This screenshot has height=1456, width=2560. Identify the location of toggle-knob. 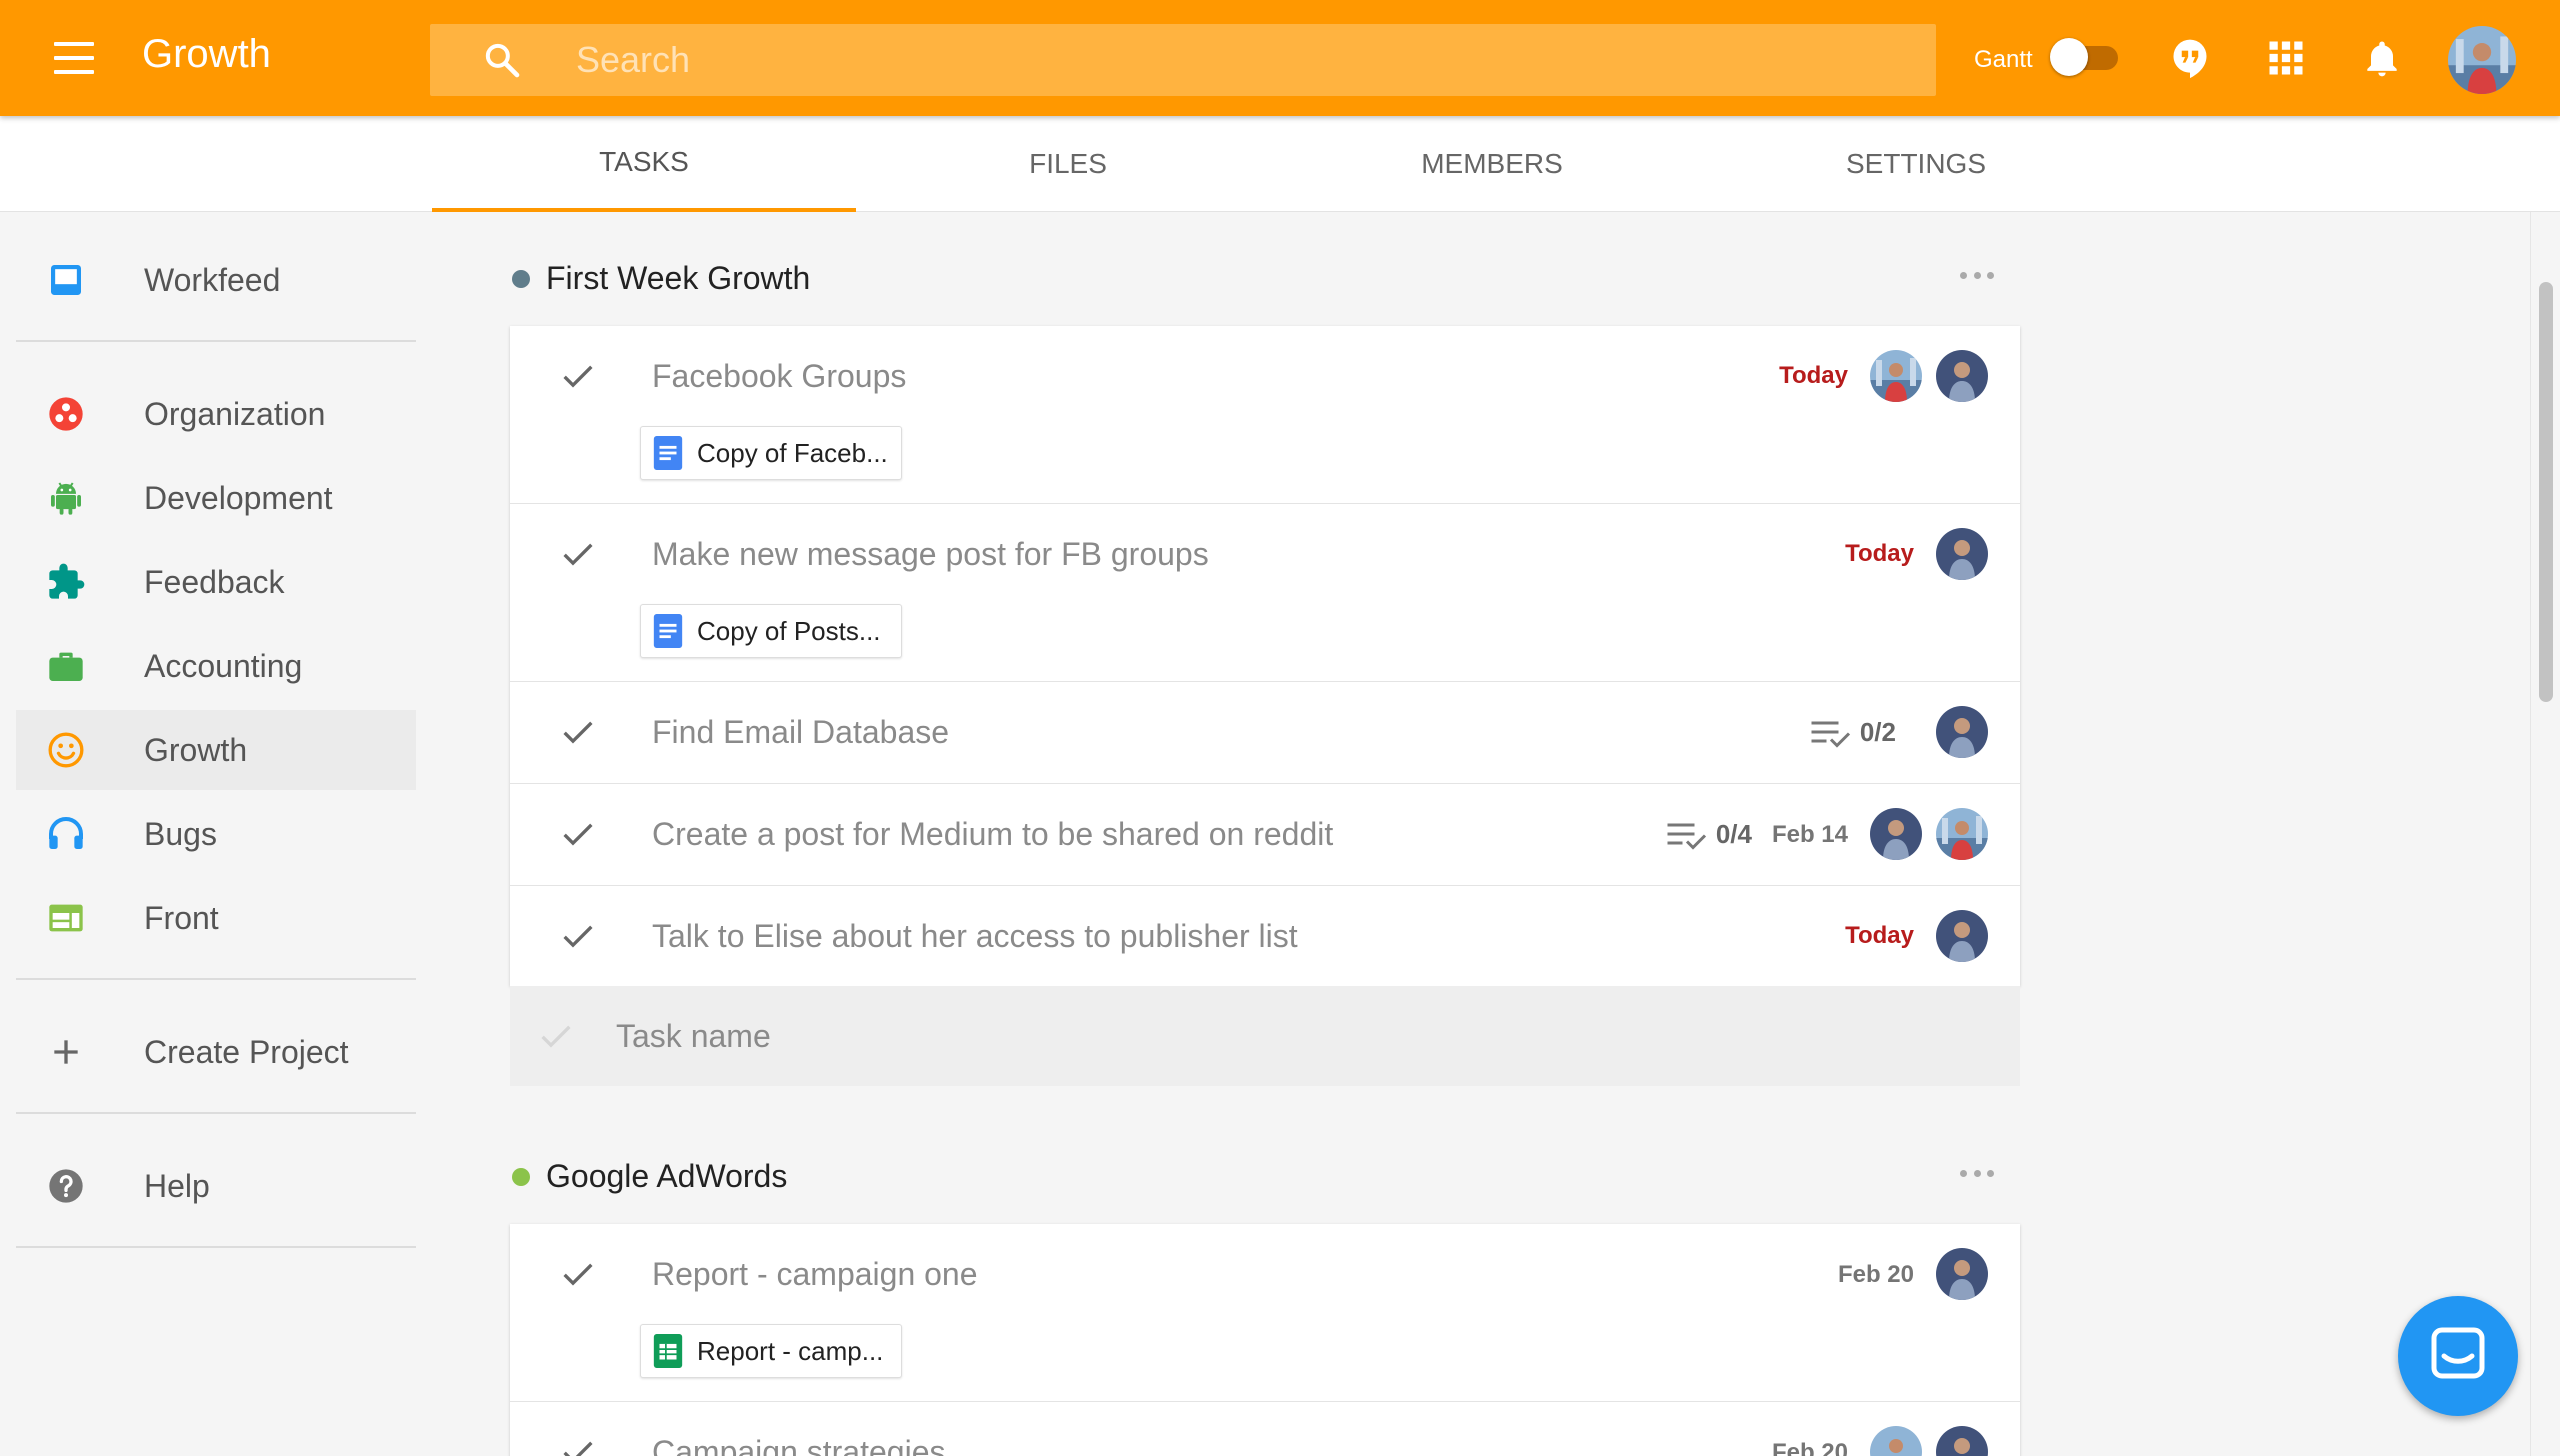
(2069, 57).